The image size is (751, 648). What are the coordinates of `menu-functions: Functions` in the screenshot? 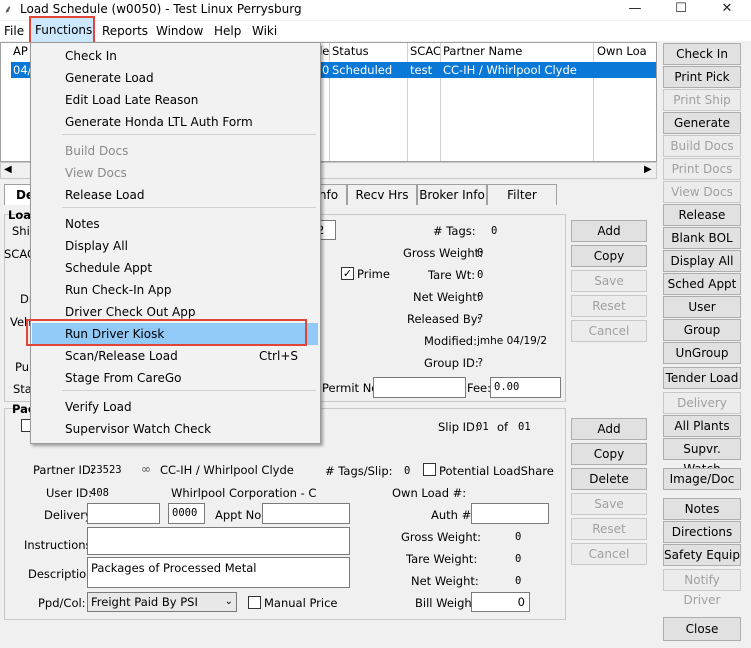 It's located at (62, 30).